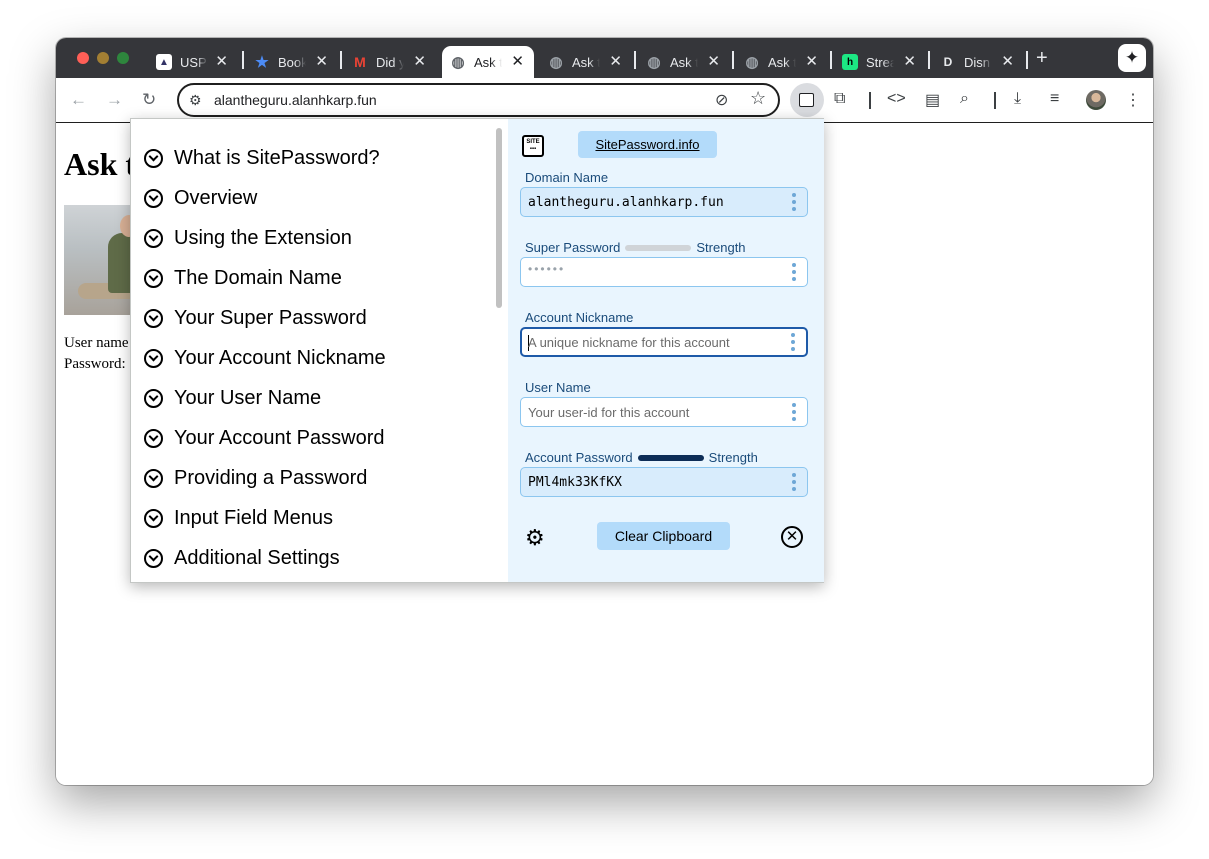 This screenshot has width=1209, height=859. Describe the element at coordinates (664, 412) in the screenshot. I see `user-name-field: Your user-id for this account` at that location.